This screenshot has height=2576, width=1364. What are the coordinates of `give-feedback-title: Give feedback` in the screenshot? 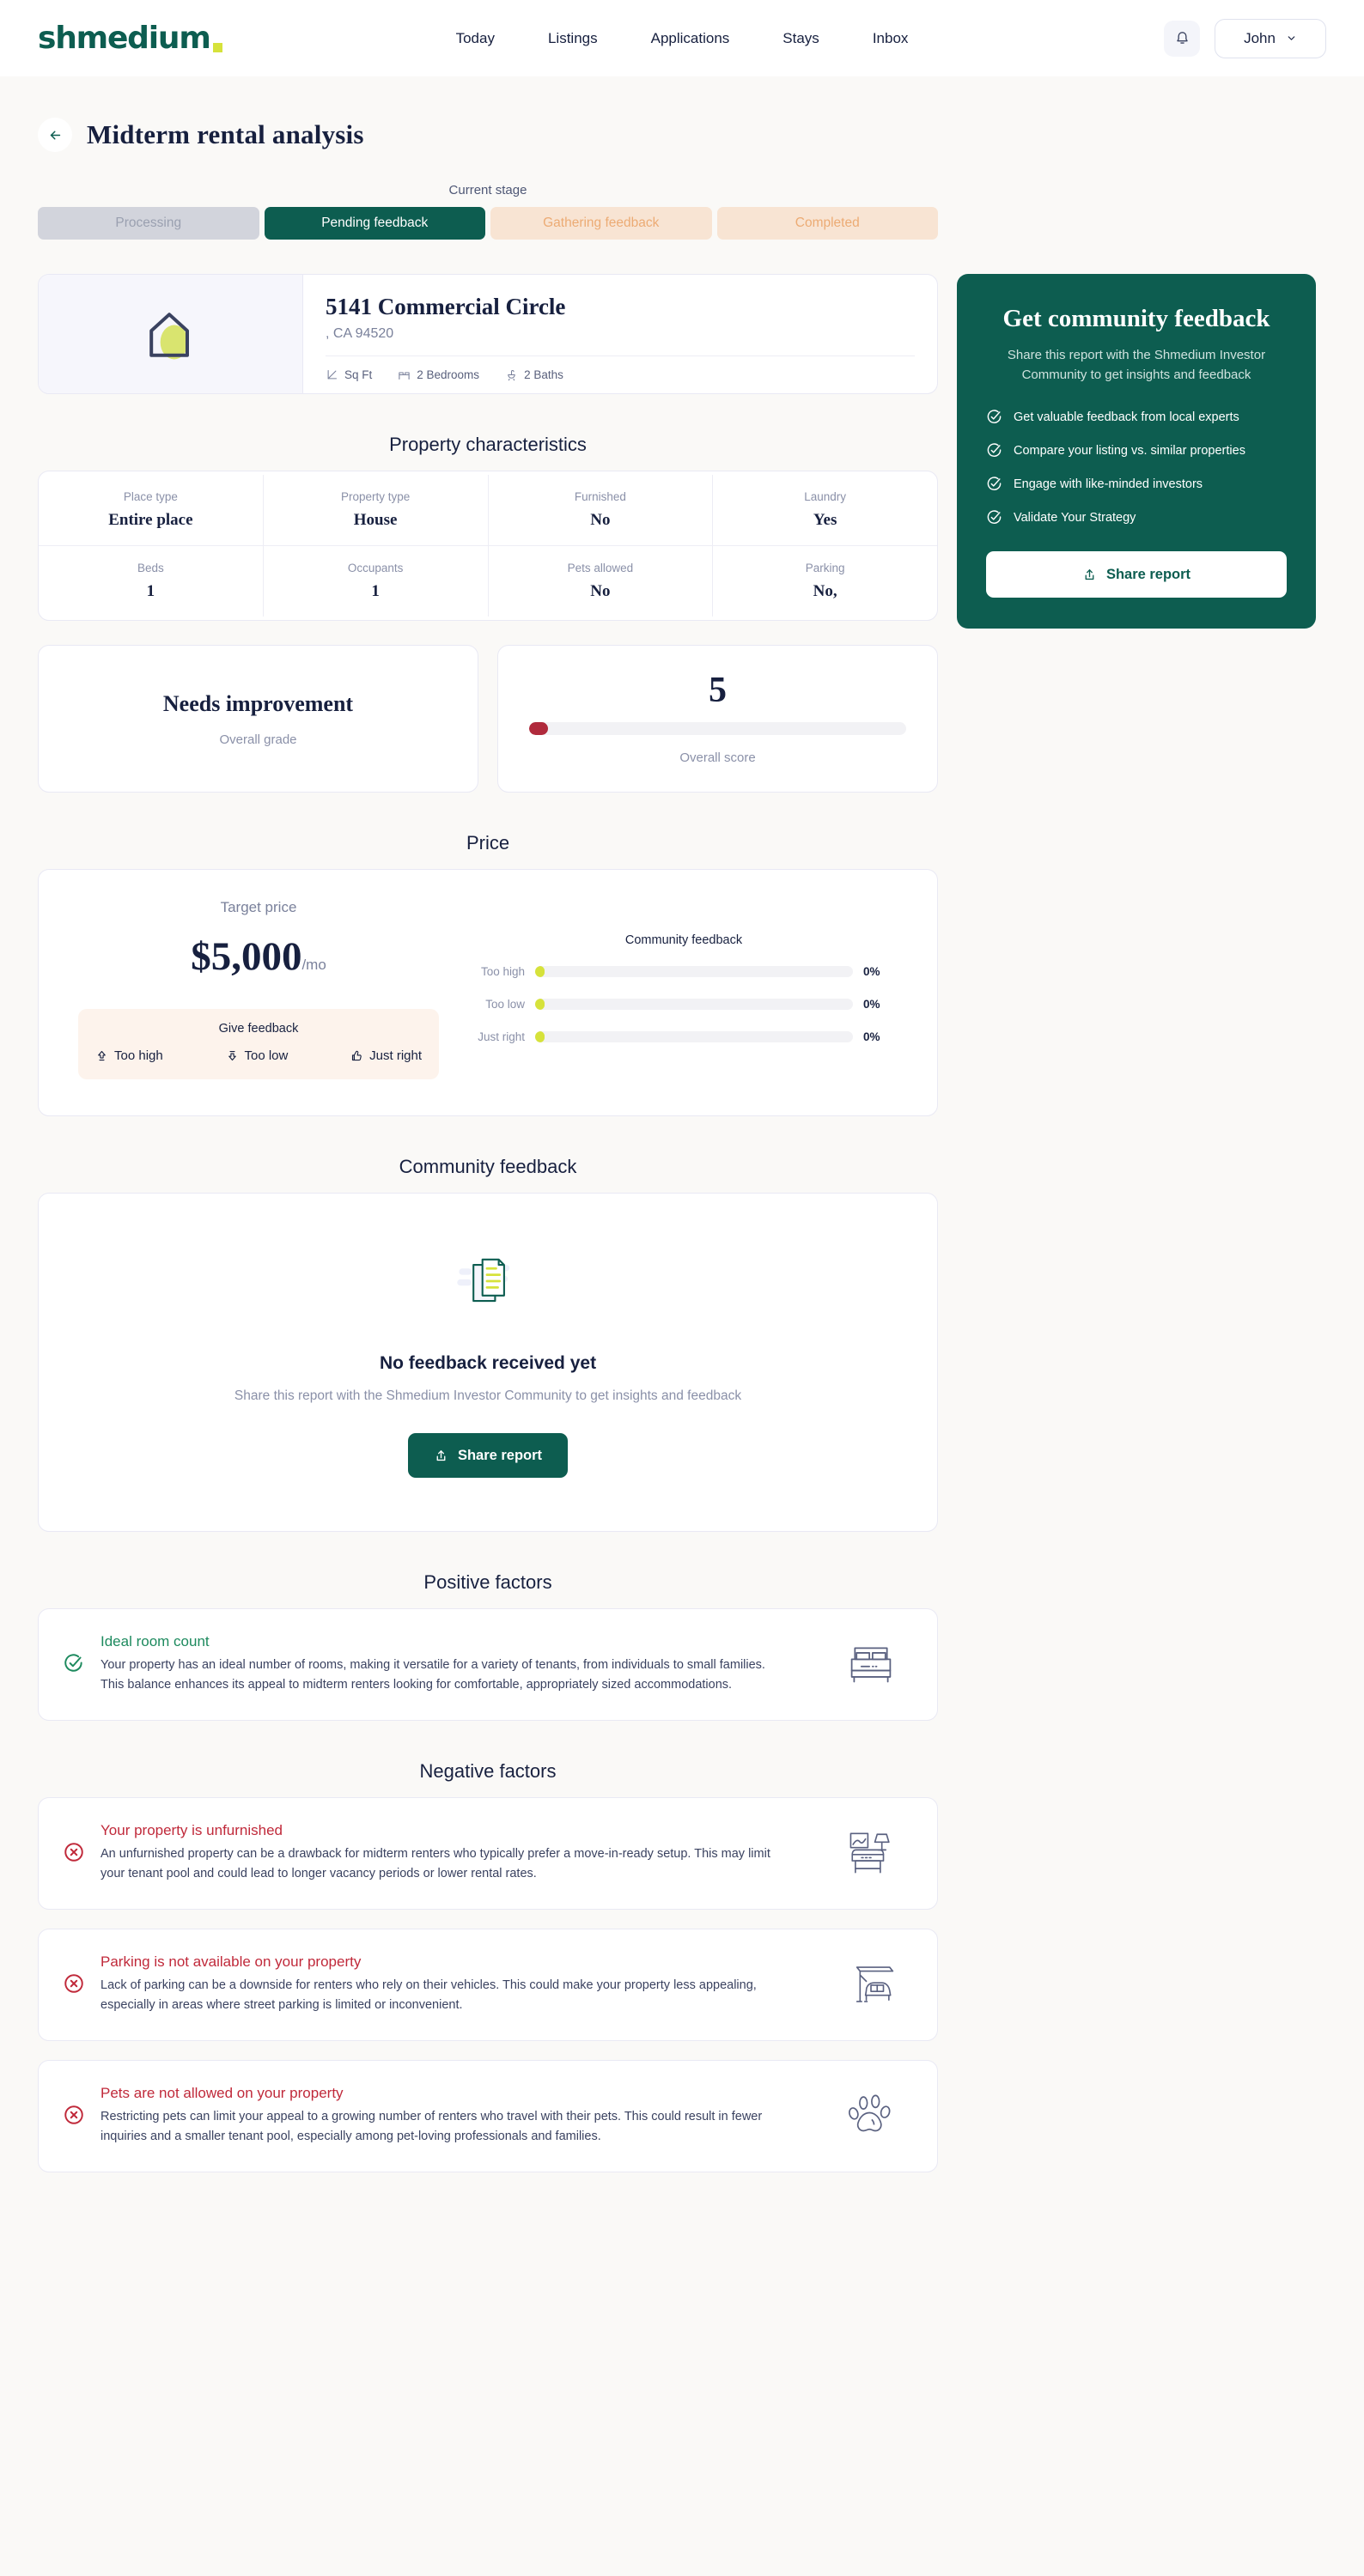 It's located at (259, 1029).